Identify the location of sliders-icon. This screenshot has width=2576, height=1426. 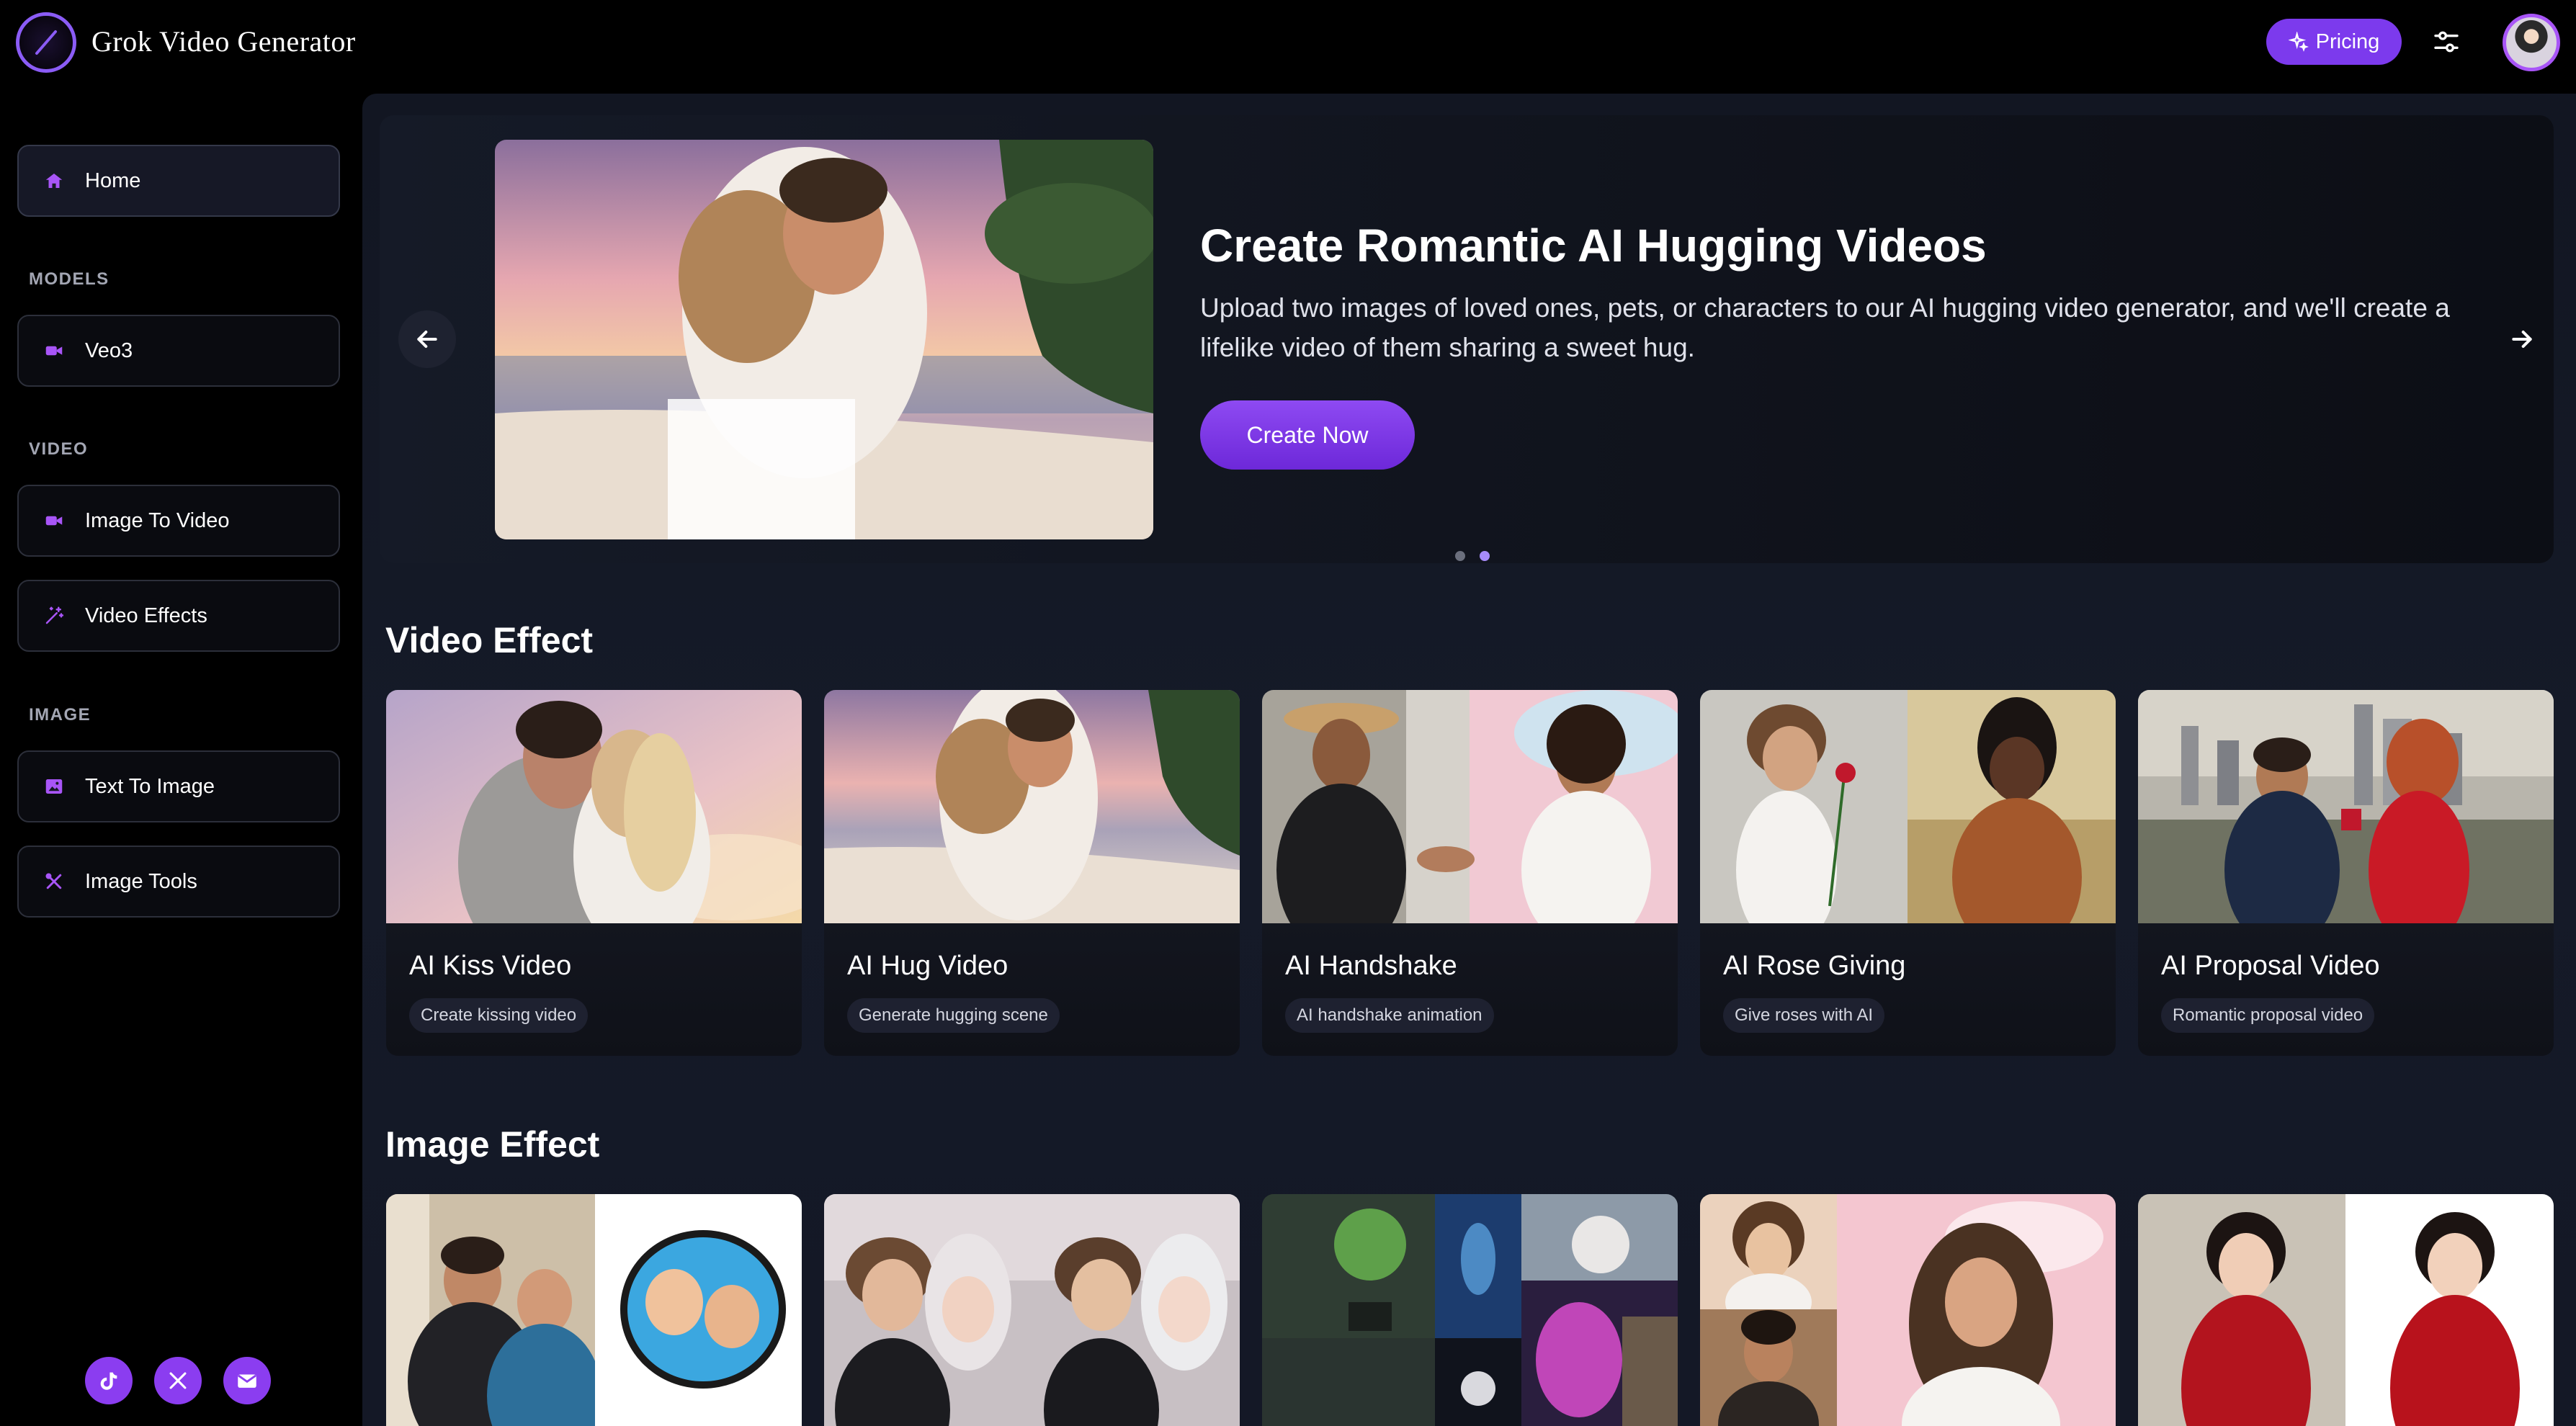
(2446, 41).